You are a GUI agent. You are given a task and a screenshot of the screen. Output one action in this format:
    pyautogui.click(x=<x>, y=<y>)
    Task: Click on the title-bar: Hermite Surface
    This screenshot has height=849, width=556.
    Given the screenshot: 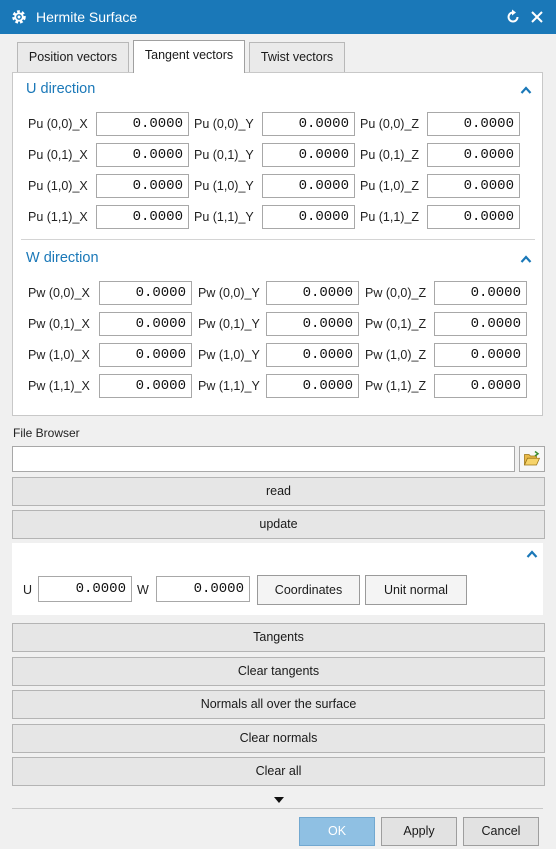 What is the action you would take?
    pyautogui.click(x=278, y=17)
    